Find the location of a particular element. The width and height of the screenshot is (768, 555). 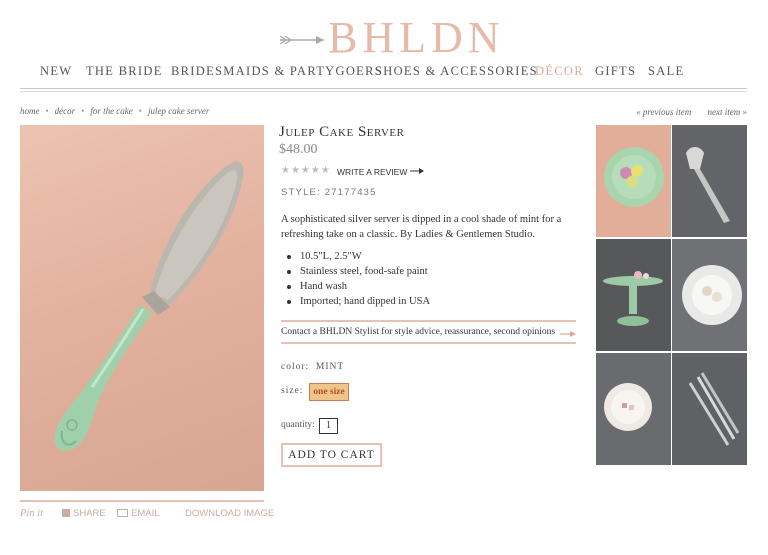

nav-item-gifts: GIFTS is located at coordinates (615, 71).